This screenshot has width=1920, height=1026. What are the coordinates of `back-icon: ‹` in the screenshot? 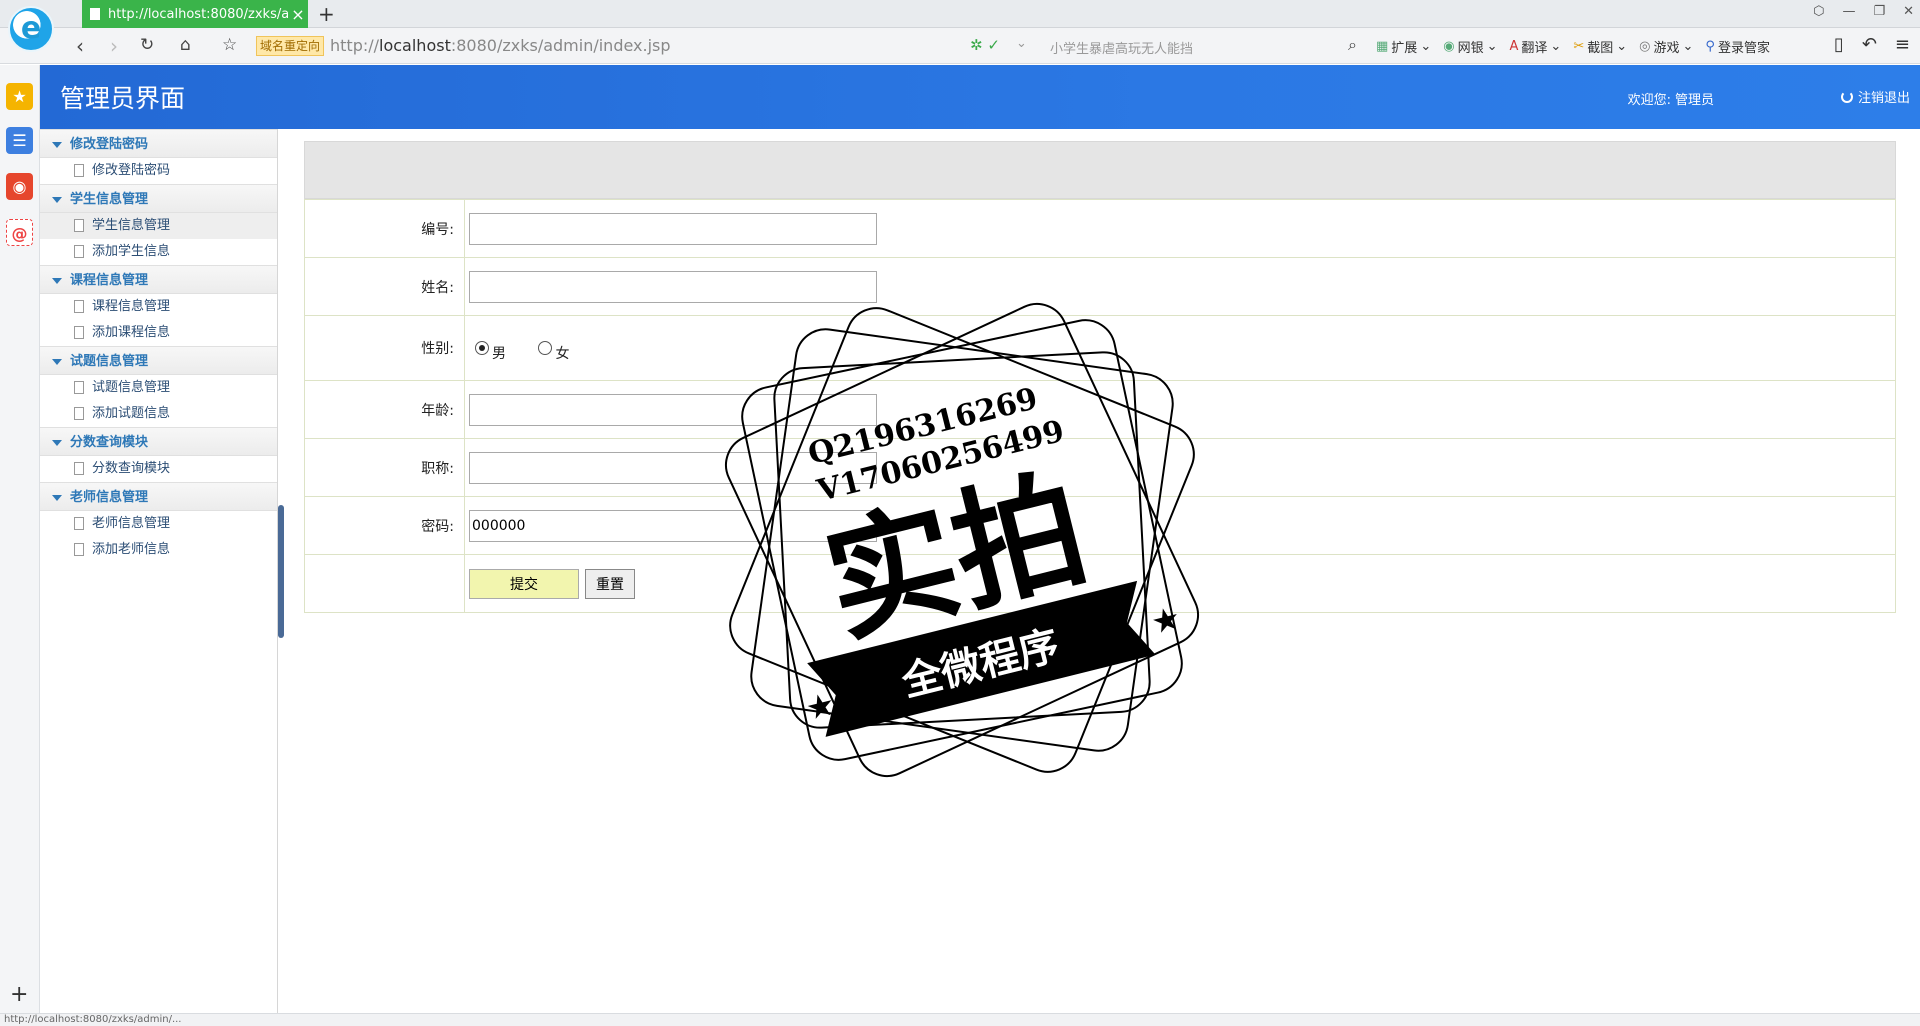 It's located at (80, 46).